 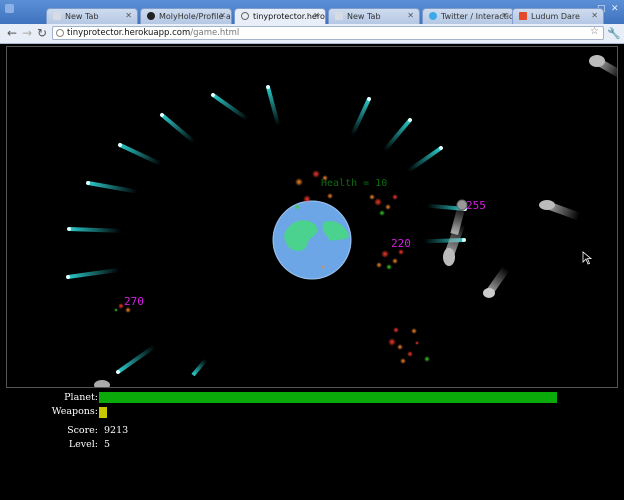 I want to click on github-icon, so click(x=151, y=16).